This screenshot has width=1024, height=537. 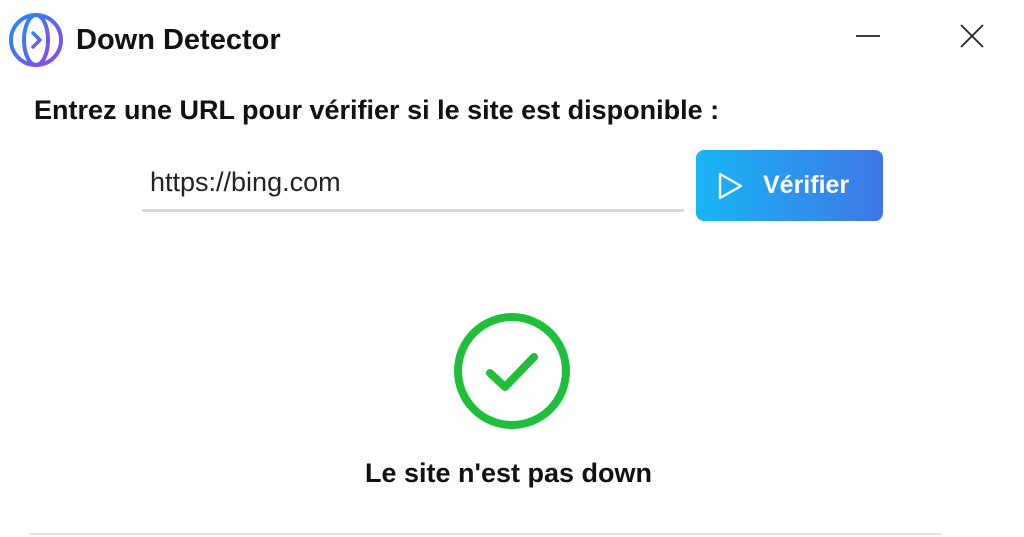 I want to click on minimize-button, so click(x=868, y=36).